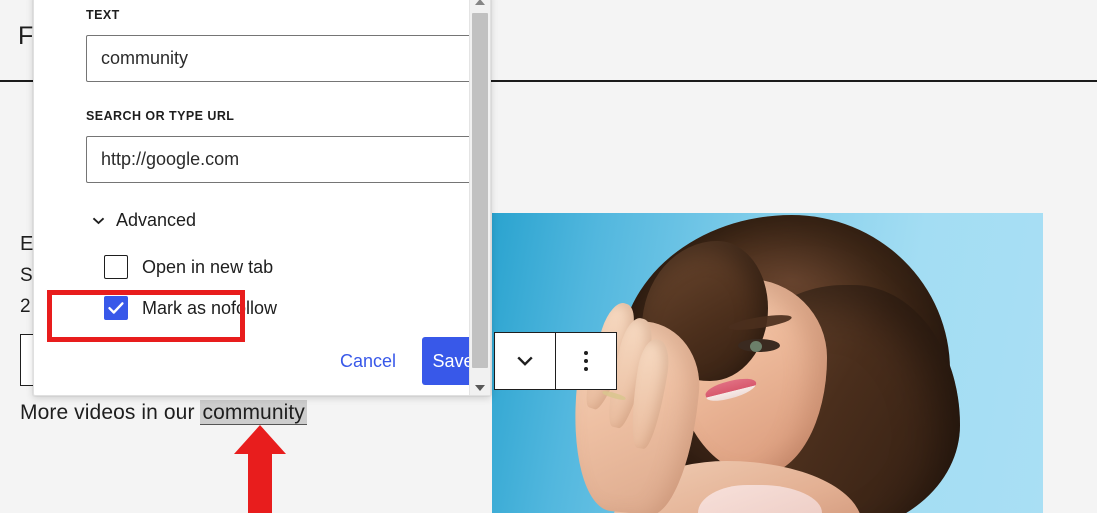 This screenshot has width=1097, height=513. I want to click on mark-as-nofollow-checkbox, so click(116, 308).